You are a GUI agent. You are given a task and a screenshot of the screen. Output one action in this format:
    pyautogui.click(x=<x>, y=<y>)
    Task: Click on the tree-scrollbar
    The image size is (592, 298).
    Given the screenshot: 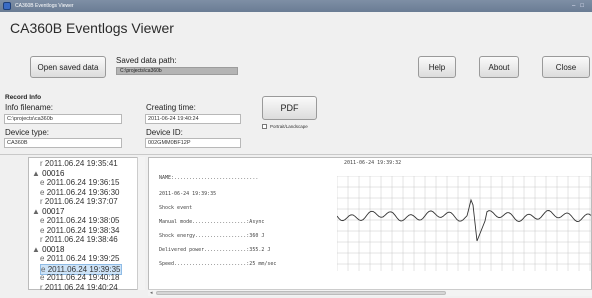 What is the action you would take?
    pyautogui.click(x=141, y=223)
    